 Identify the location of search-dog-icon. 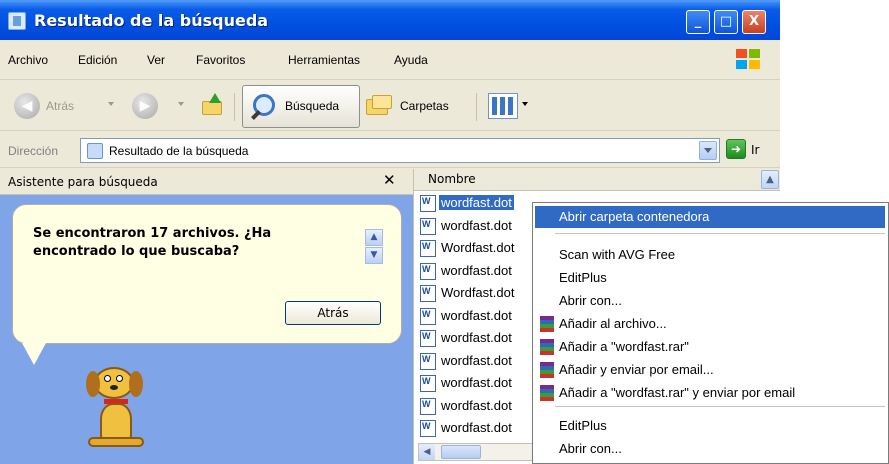
(116, 406).